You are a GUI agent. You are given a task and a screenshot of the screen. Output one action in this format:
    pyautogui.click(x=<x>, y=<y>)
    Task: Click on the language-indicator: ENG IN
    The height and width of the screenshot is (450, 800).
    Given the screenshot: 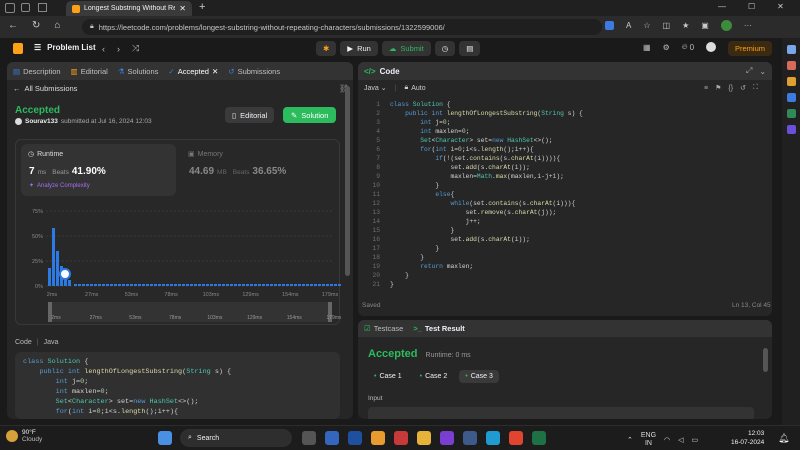 What is the action you would take?
    pyautogui.click(x=648, y=440)
    